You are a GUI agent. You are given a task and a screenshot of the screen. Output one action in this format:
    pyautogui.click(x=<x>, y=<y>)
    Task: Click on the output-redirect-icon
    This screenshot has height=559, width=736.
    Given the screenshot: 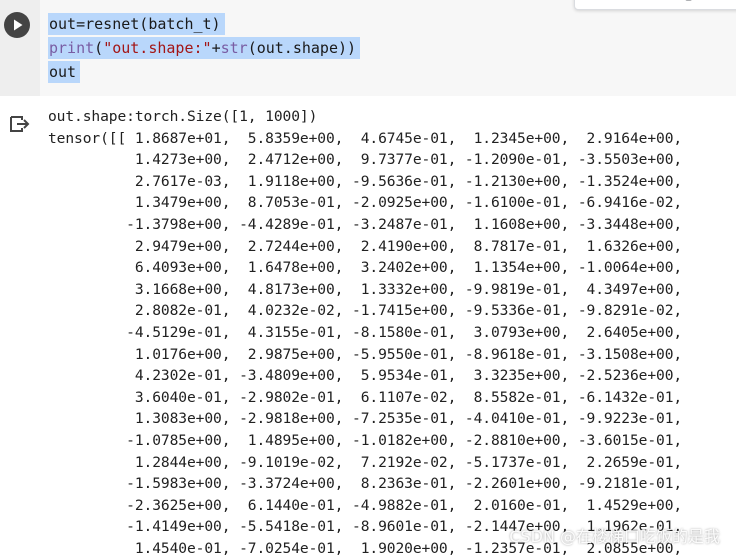 What is the action you would take?
    pyautogui.click(x=19, y=124)
    